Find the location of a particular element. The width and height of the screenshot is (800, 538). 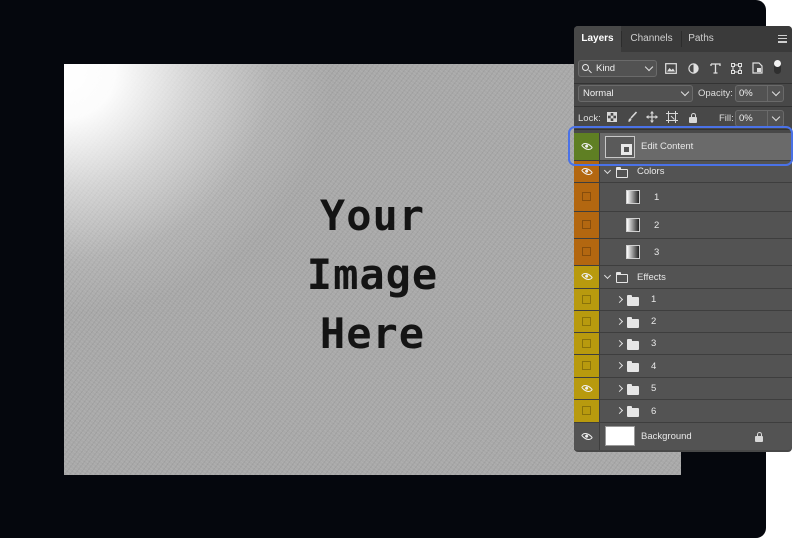

layer-effects-5: 5 is located at coordinates (683, 389).